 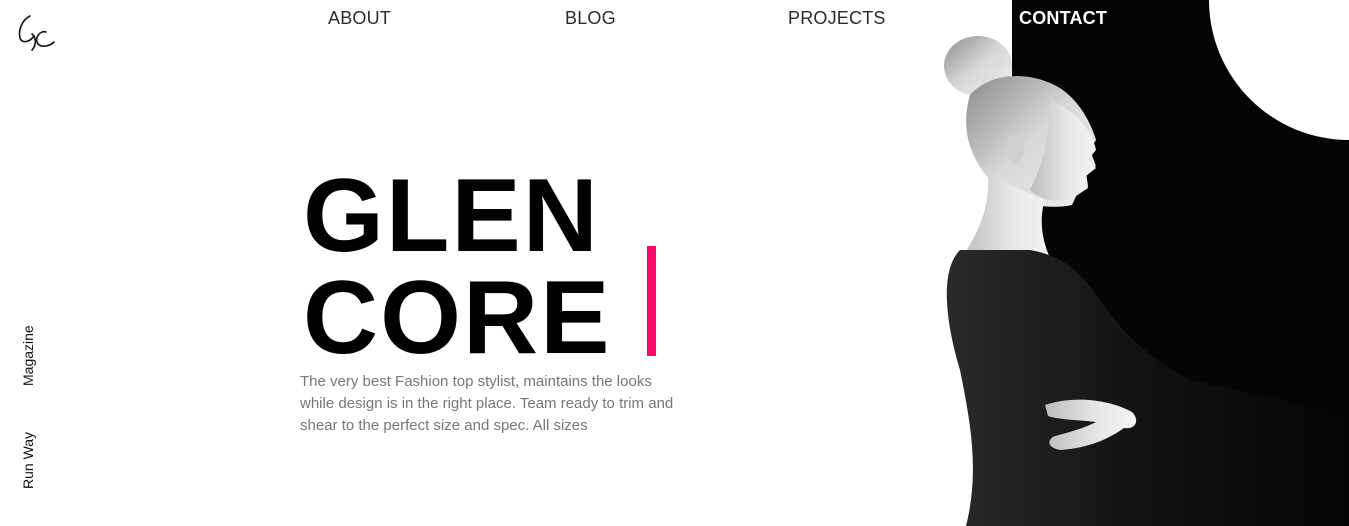 I want to click on hero-title-line-2: CORE, so click(x=457, y=318).